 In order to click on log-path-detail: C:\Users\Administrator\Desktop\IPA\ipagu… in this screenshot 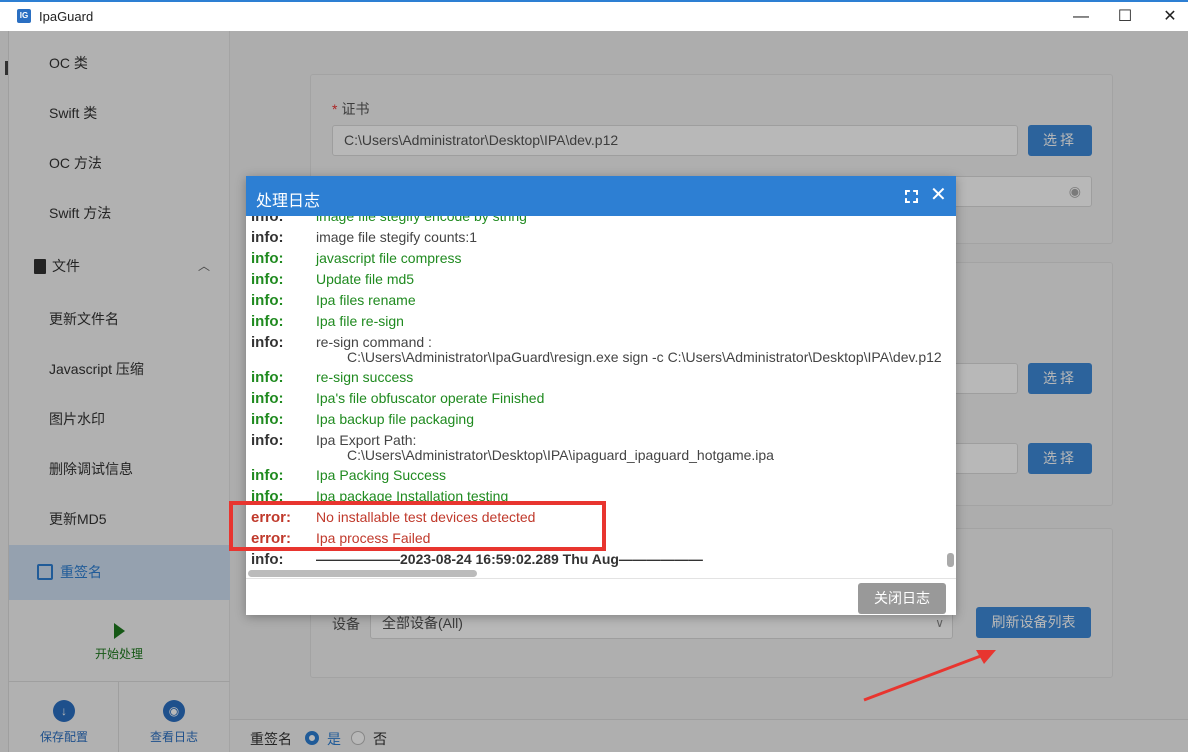, I will do `click(560, 455)`.